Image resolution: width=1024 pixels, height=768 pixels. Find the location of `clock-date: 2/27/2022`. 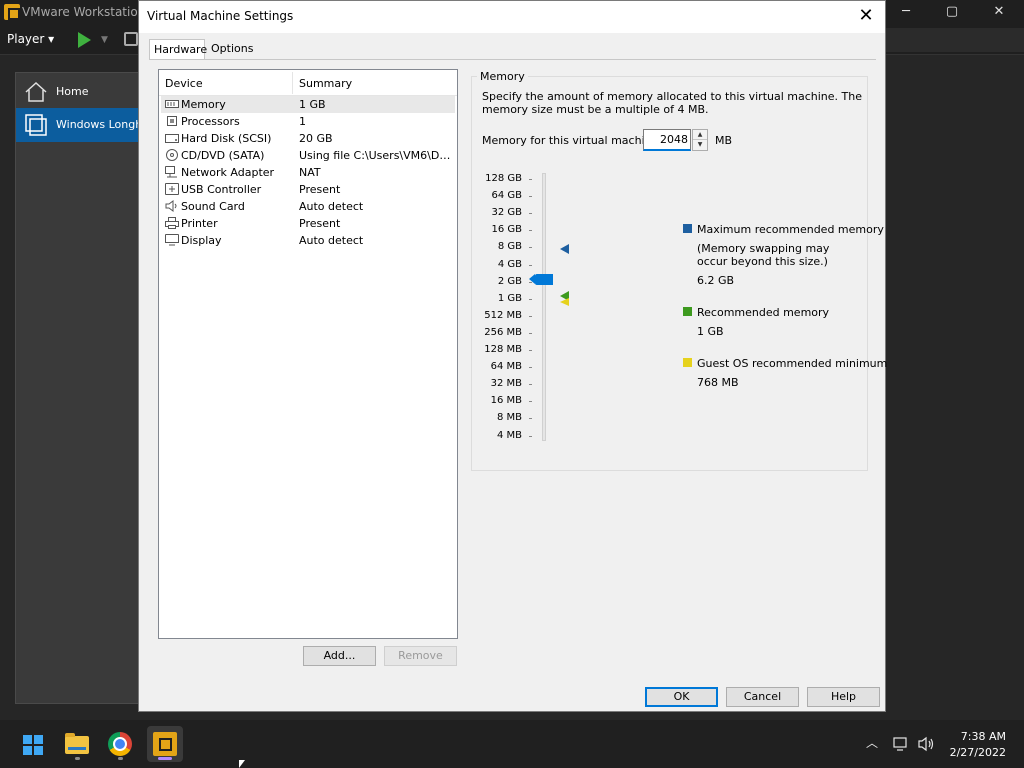

clock-date: 2/27/2022 is located at coordinates (977, 752).